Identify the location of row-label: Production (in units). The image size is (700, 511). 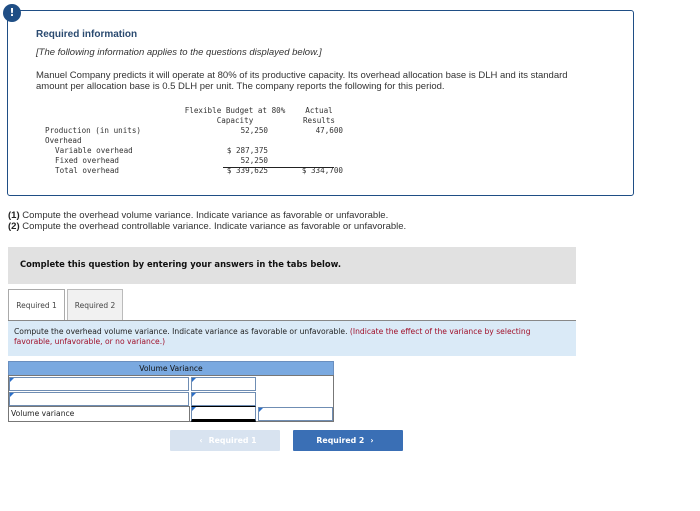
(93, 130).